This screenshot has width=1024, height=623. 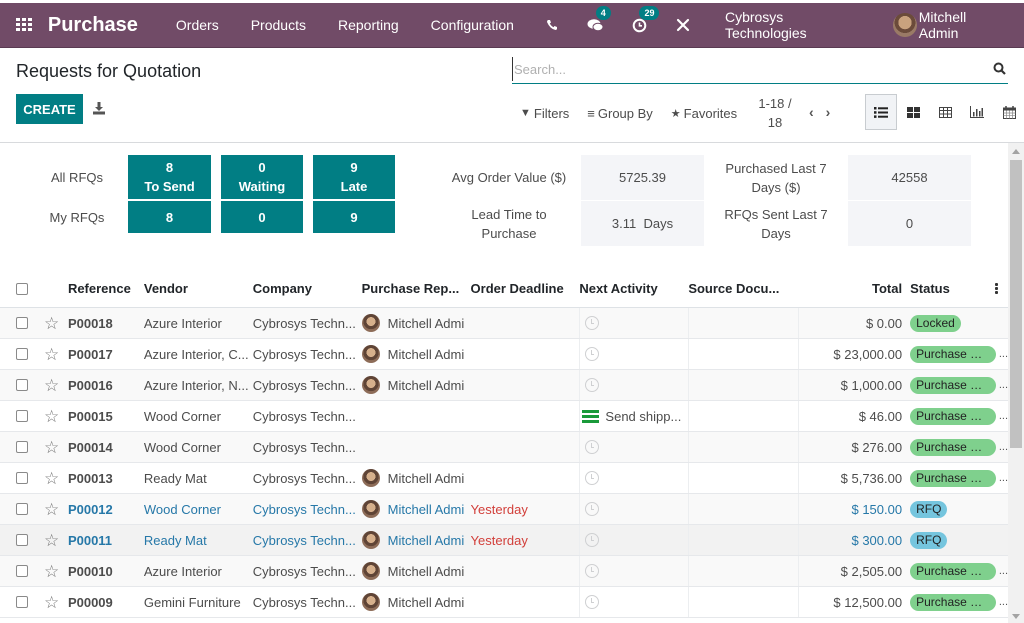 What do you see at coordinates (1008, 112) in the screenshot?
I see `view-calendar-button` at bounding box center [1008, 112].